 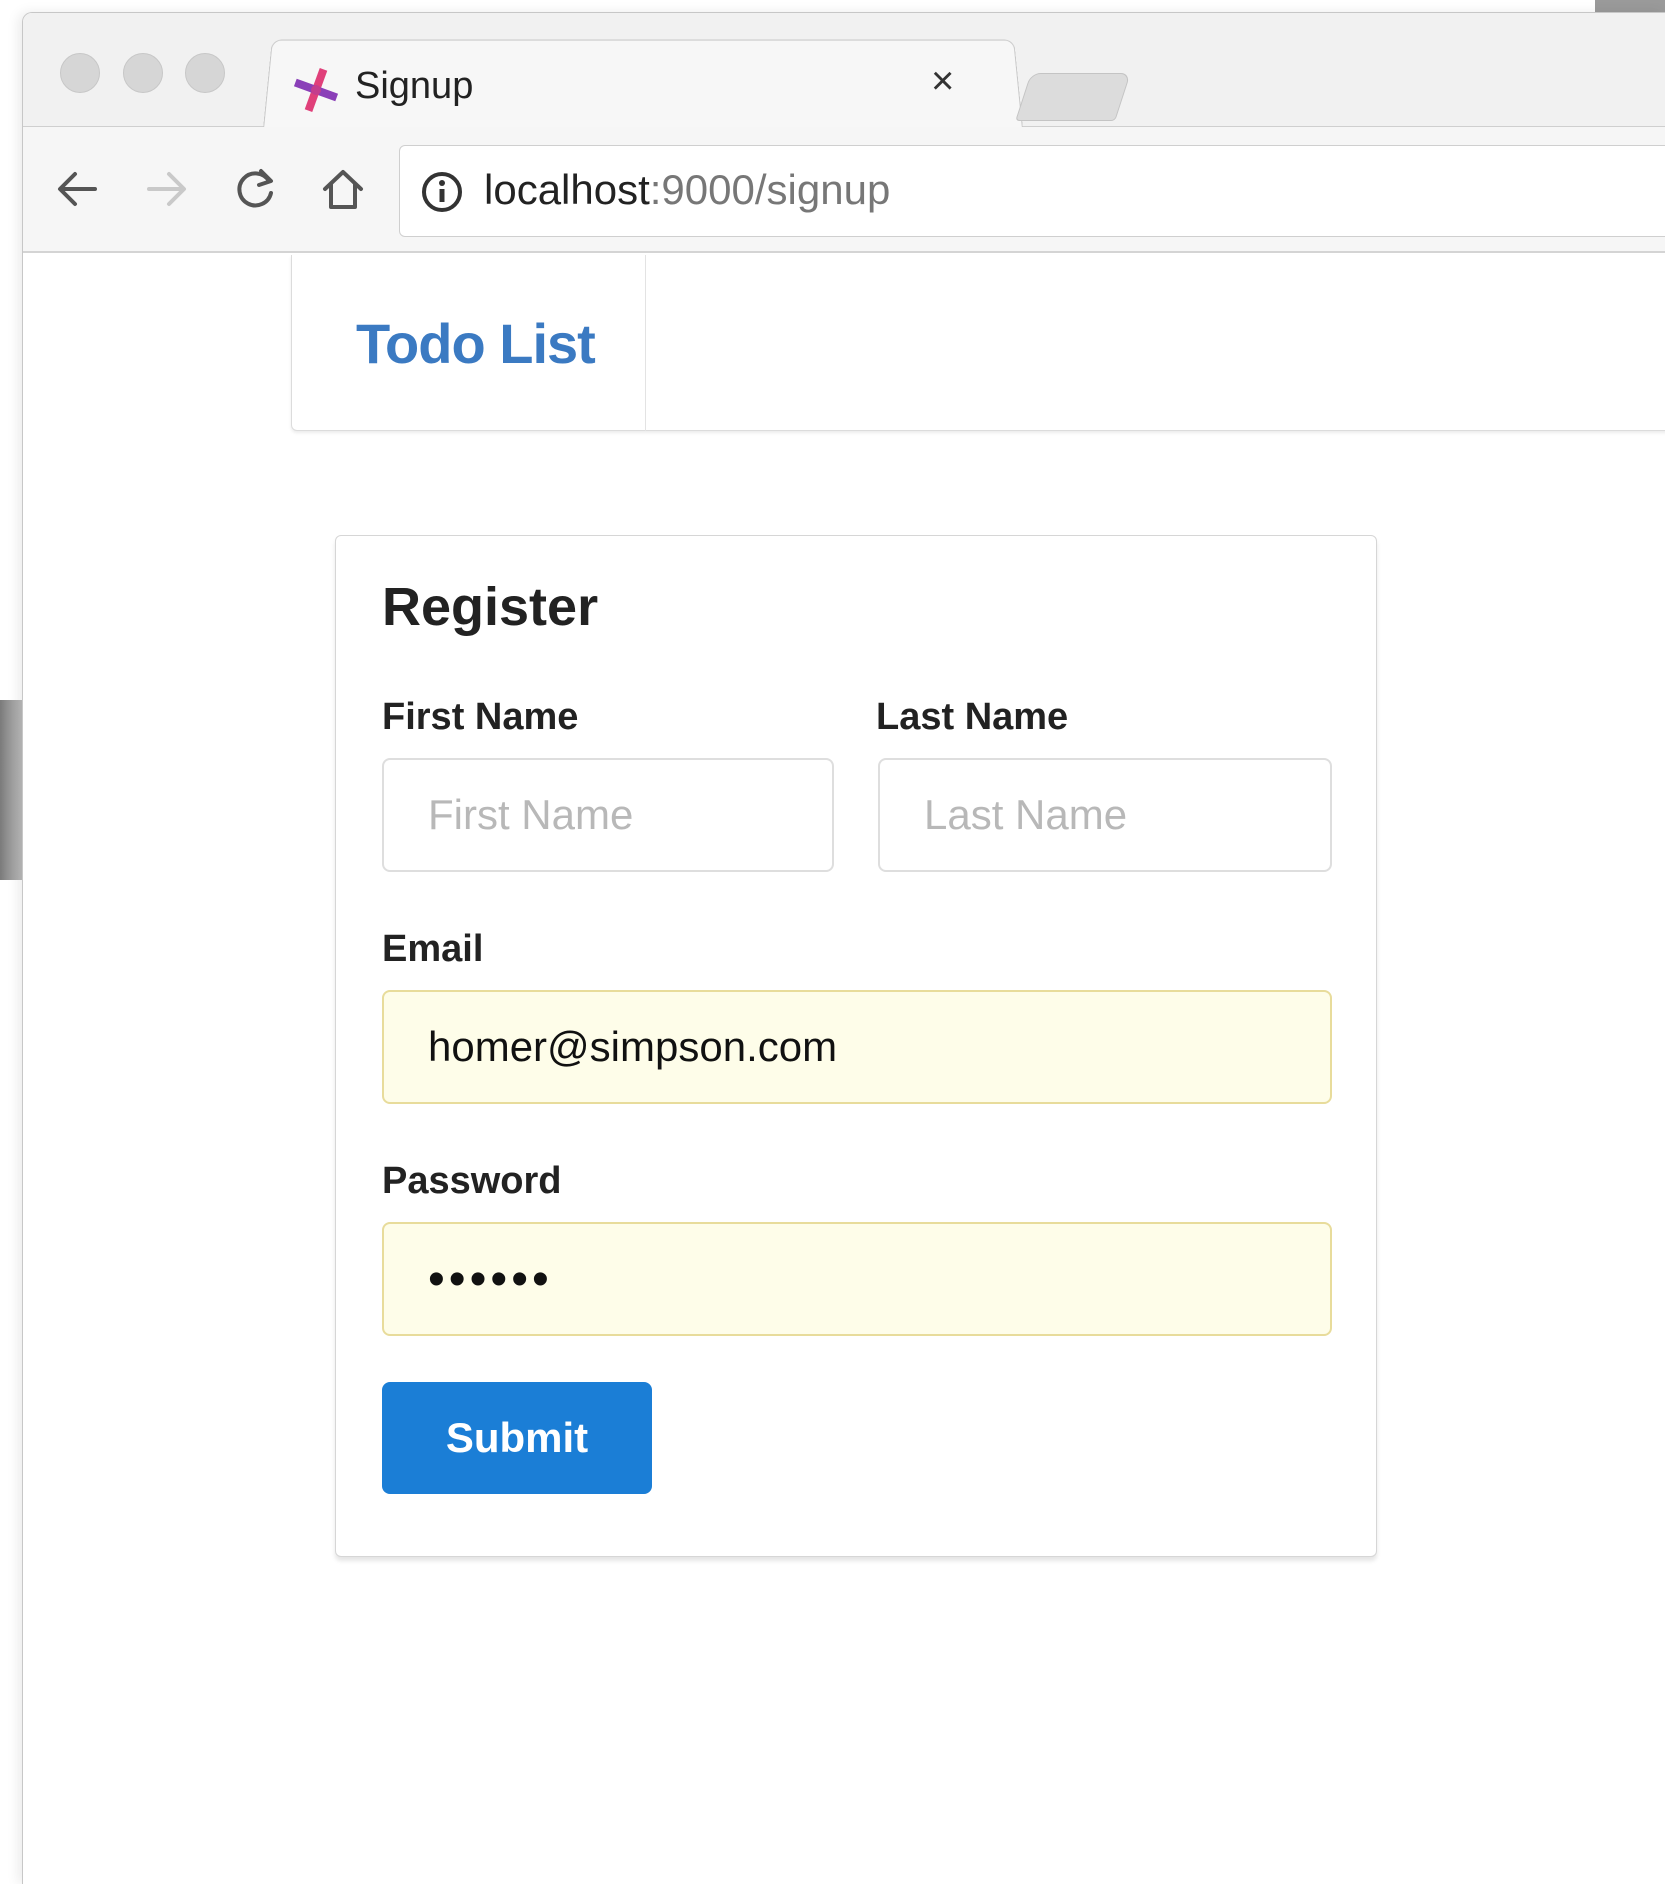 I want to click on browser-toolbar: localhost:9000/signup, so click(x=844, y=190).